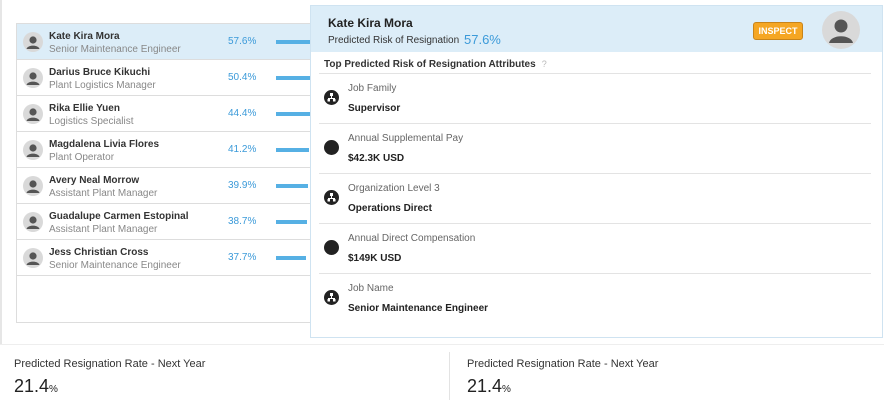  Describe the element at coordinates (99, 252) in the screenshot. I see `employee-name: Jess Christian Cross` at that location.